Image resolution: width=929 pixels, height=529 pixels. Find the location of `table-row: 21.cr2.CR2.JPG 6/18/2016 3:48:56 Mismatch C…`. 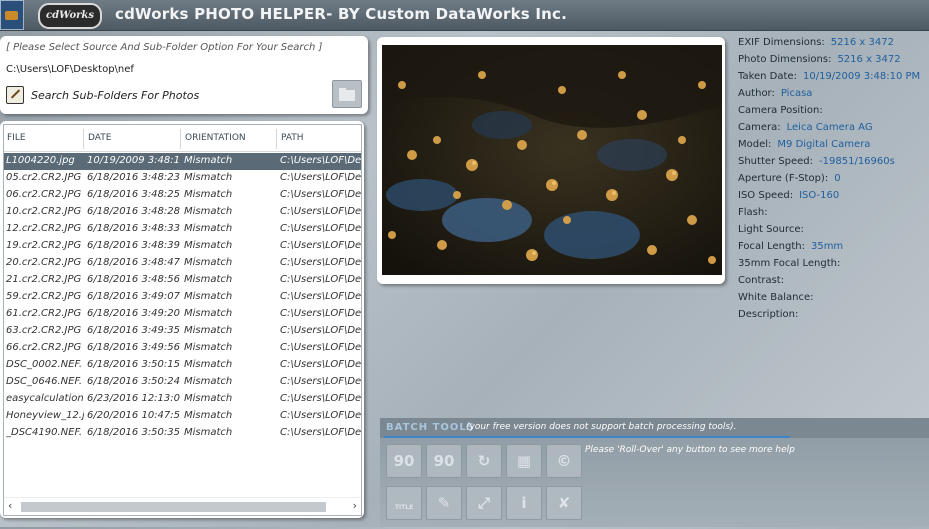

table-row: 21.cr2.CR2.JPG 6/18/2016 3:48:56 Mismatch C… is located at coordinates (182, 280).